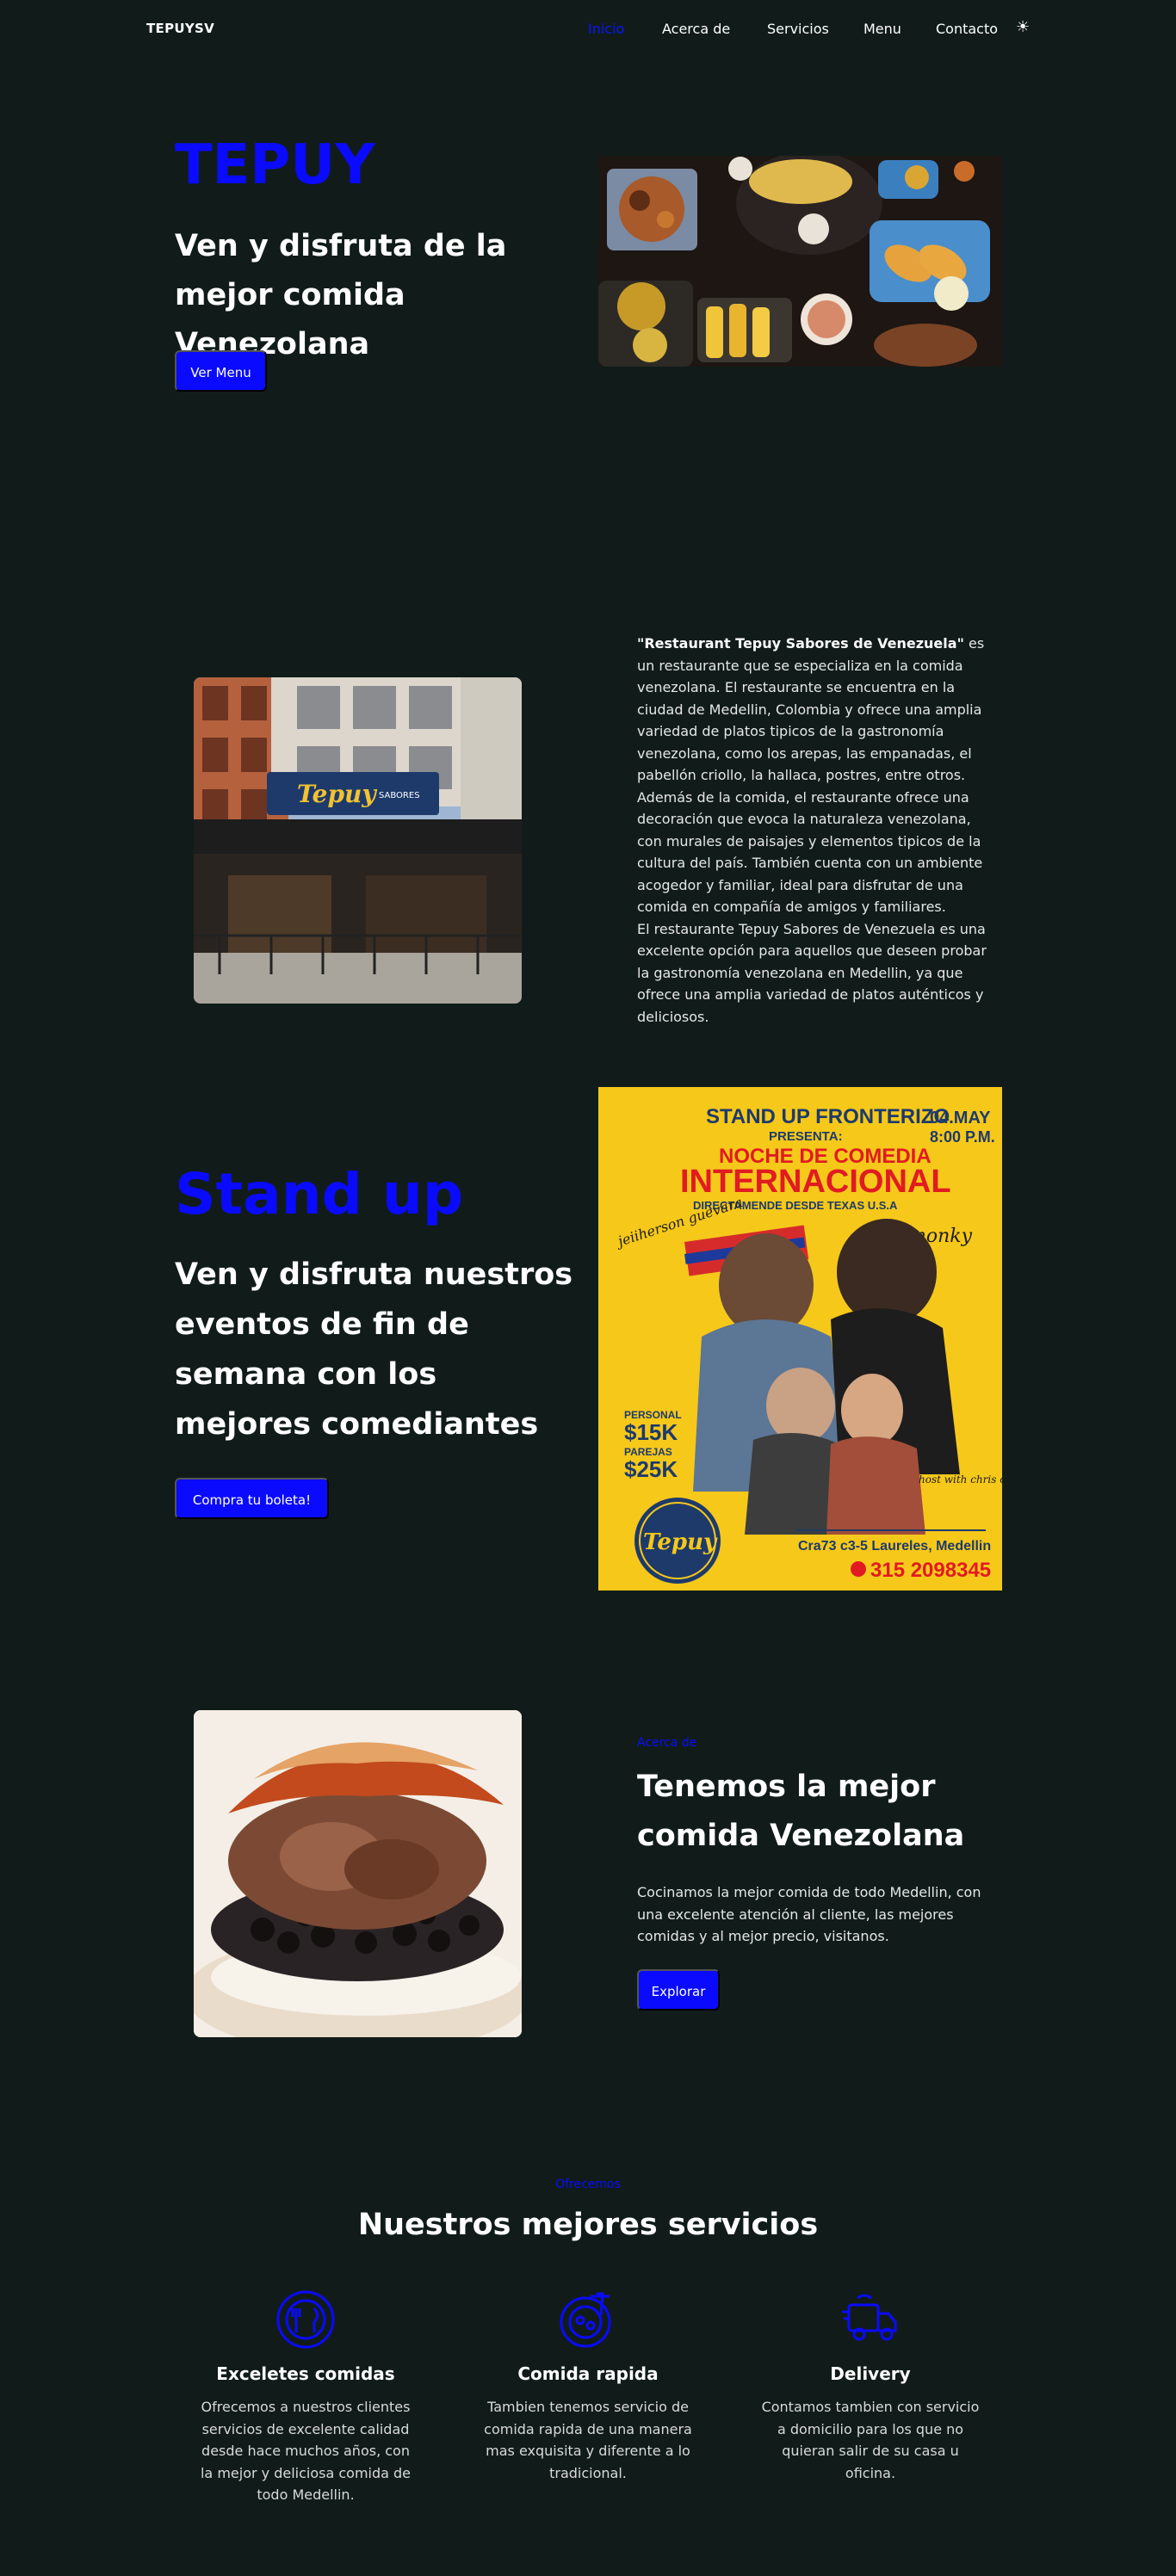 The image size is (1176, 2576). What do you see at coordinates (828, 1116) in the screenshot?
I see `poster-header: STAND UP FRONTERIZO` at bounding box center [828, 1116].